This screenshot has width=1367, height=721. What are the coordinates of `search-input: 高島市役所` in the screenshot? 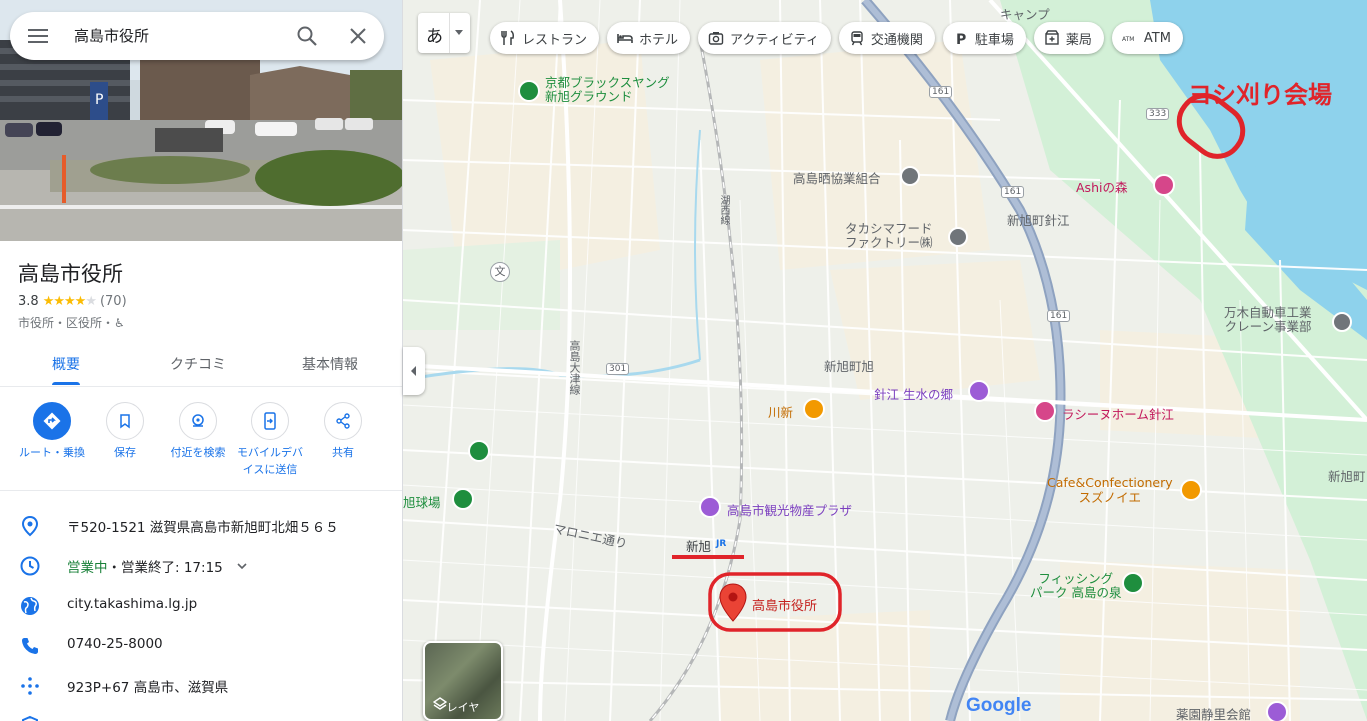 It's located at (111, 35).